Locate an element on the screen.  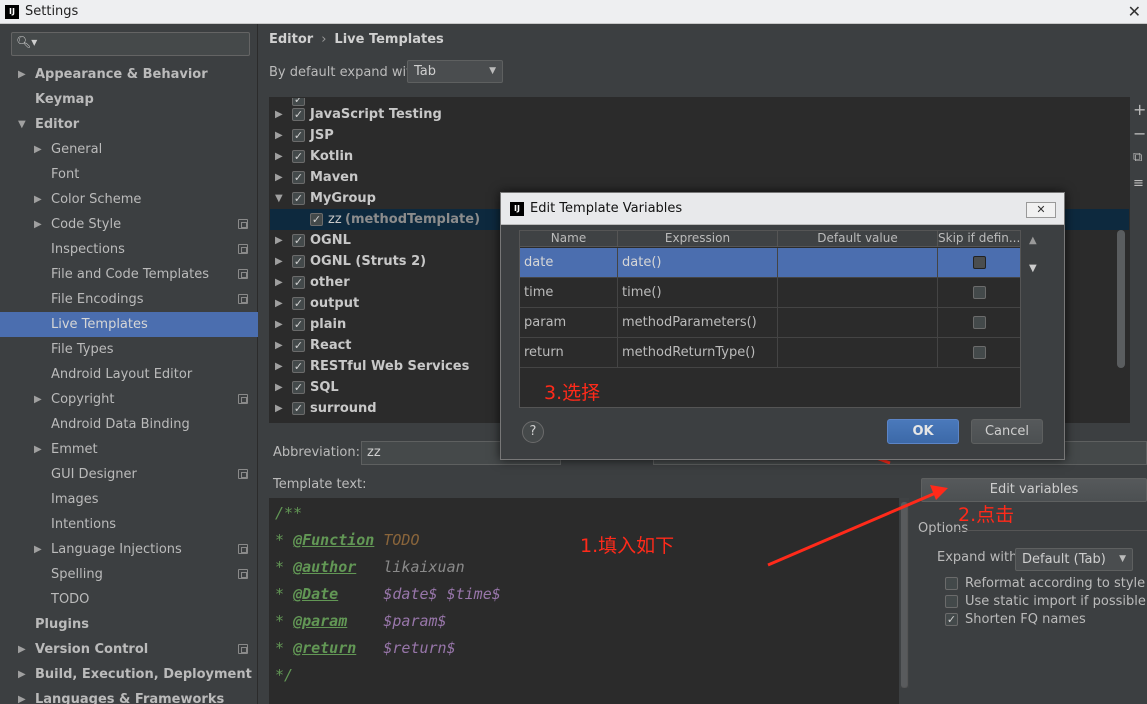
close-icon: ✕ is located at coordinates (1041, 210).